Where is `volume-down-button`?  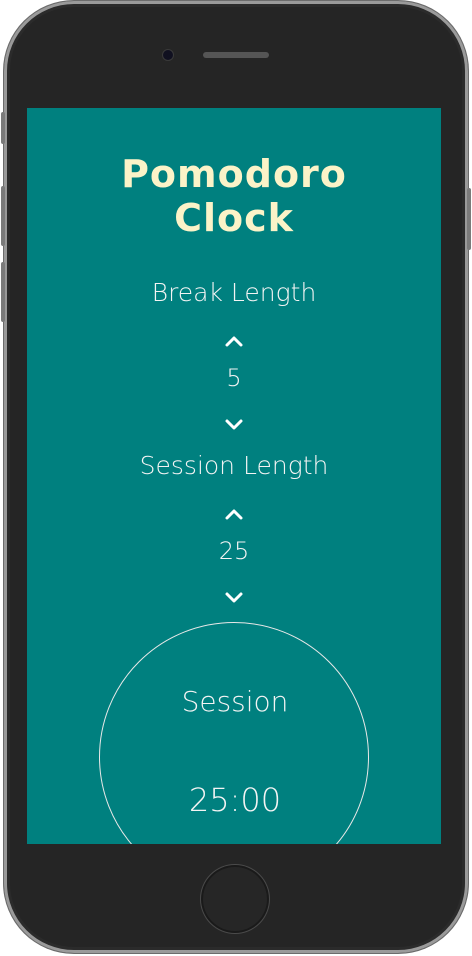
volume-down-button is located at coordinates (3, 292).